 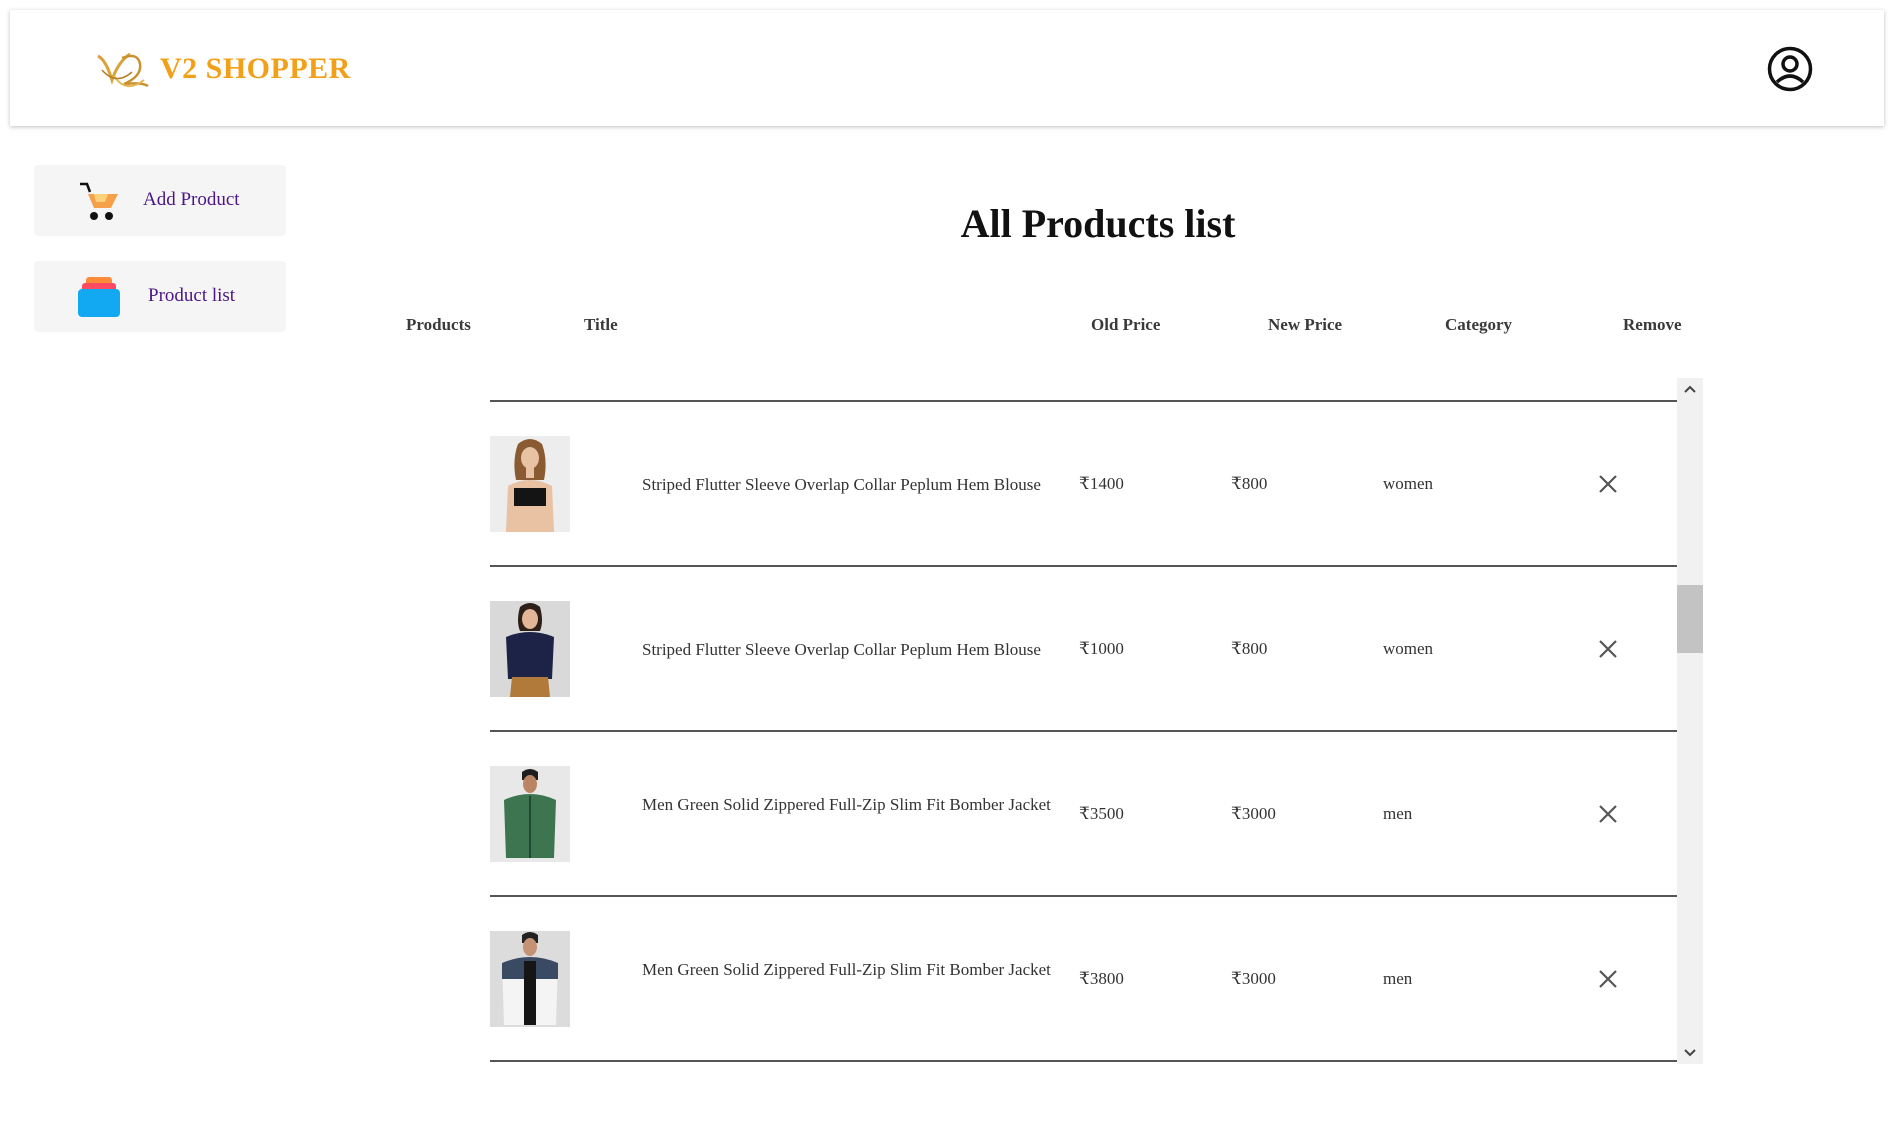 I want to click on sidebar-item-product-list: Product list, so click(x=160, y=296).